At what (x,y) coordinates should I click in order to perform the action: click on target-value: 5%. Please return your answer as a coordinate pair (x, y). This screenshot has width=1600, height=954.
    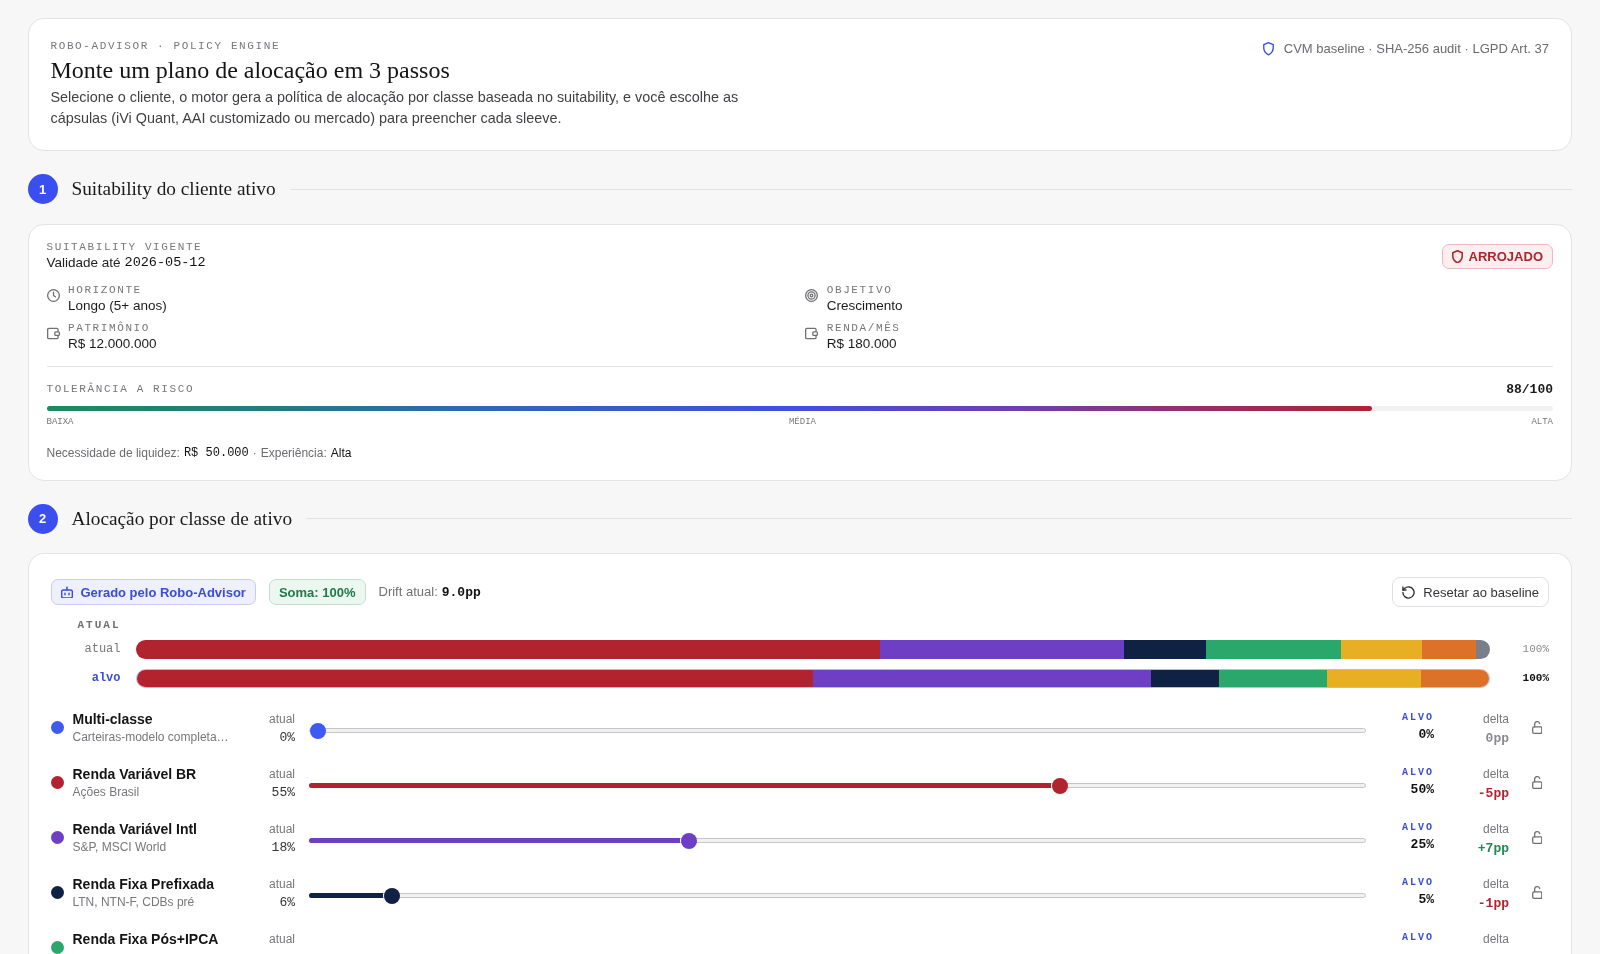
    Looking at the image, I should click on (1426, 899).